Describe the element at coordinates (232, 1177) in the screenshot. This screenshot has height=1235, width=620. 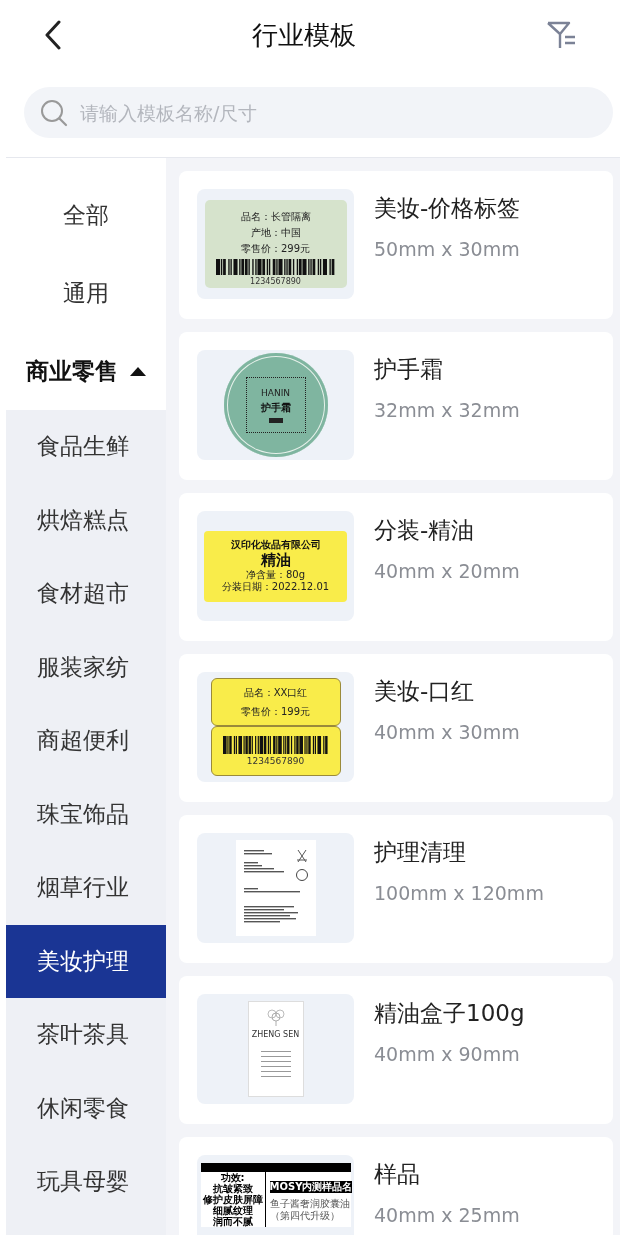
I see `label-text: 功效:` at that location.